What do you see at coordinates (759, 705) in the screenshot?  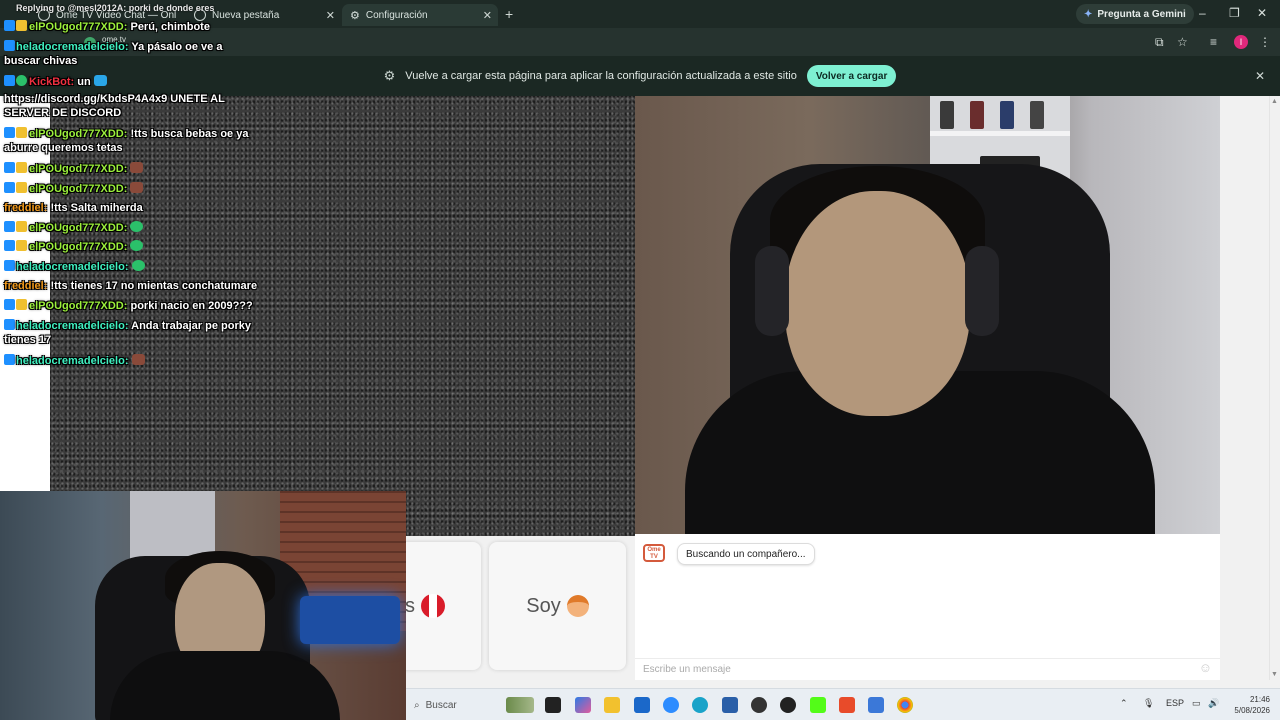 I see `steam-icon` at bounding box center [759, 705].